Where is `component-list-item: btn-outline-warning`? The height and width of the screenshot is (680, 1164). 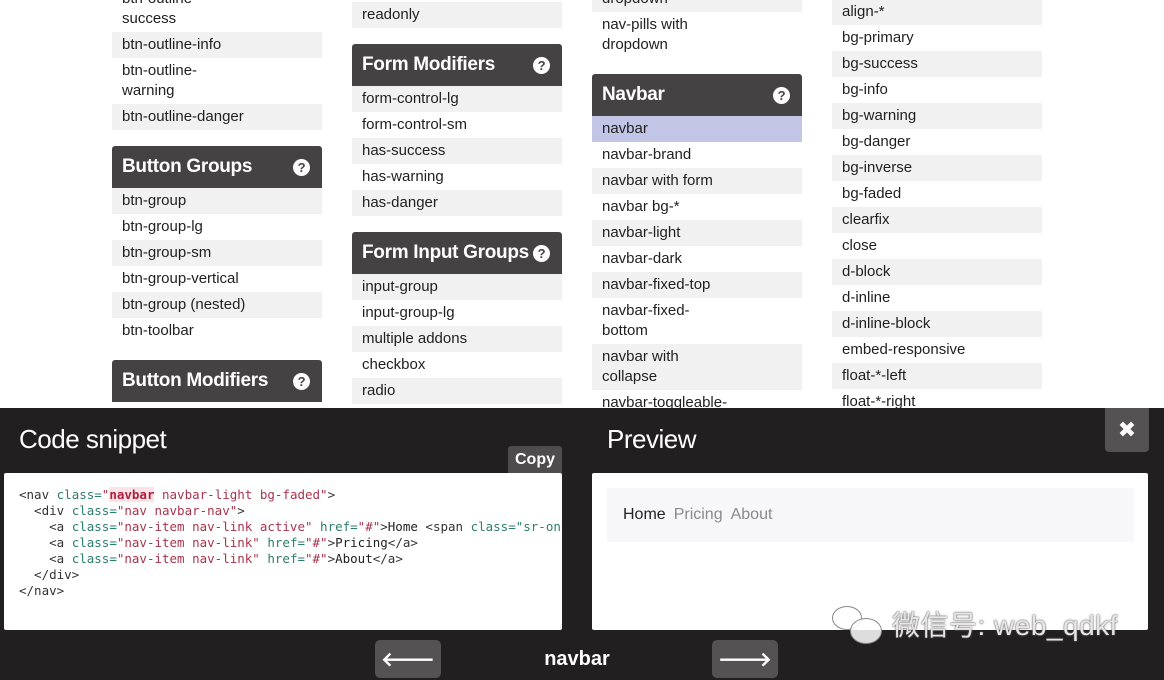
component-list-item: btn-outline-warning is located at coordinates (217, 81).